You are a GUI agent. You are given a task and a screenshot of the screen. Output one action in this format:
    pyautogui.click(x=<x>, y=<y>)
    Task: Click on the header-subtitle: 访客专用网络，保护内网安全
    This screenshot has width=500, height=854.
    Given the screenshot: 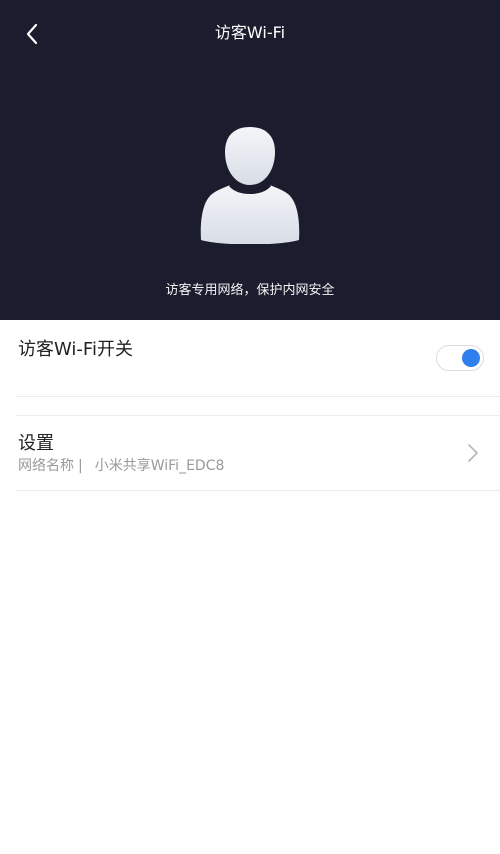 What is the action you would take?
    pyautogui.click(x=250, y=290)
    